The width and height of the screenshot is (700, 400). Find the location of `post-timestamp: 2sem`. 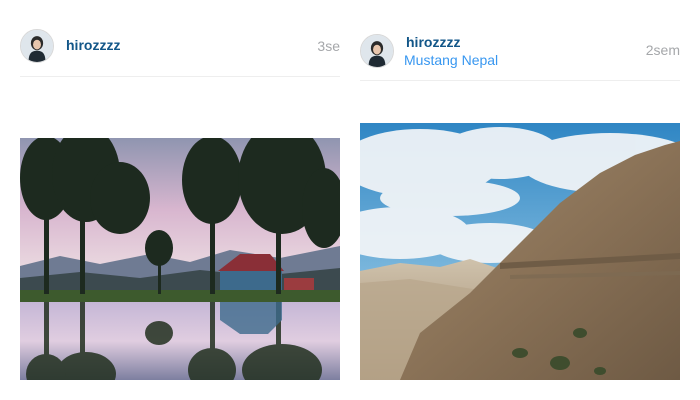

post-timestamp: 2sem is located at coordinates (662, 50).